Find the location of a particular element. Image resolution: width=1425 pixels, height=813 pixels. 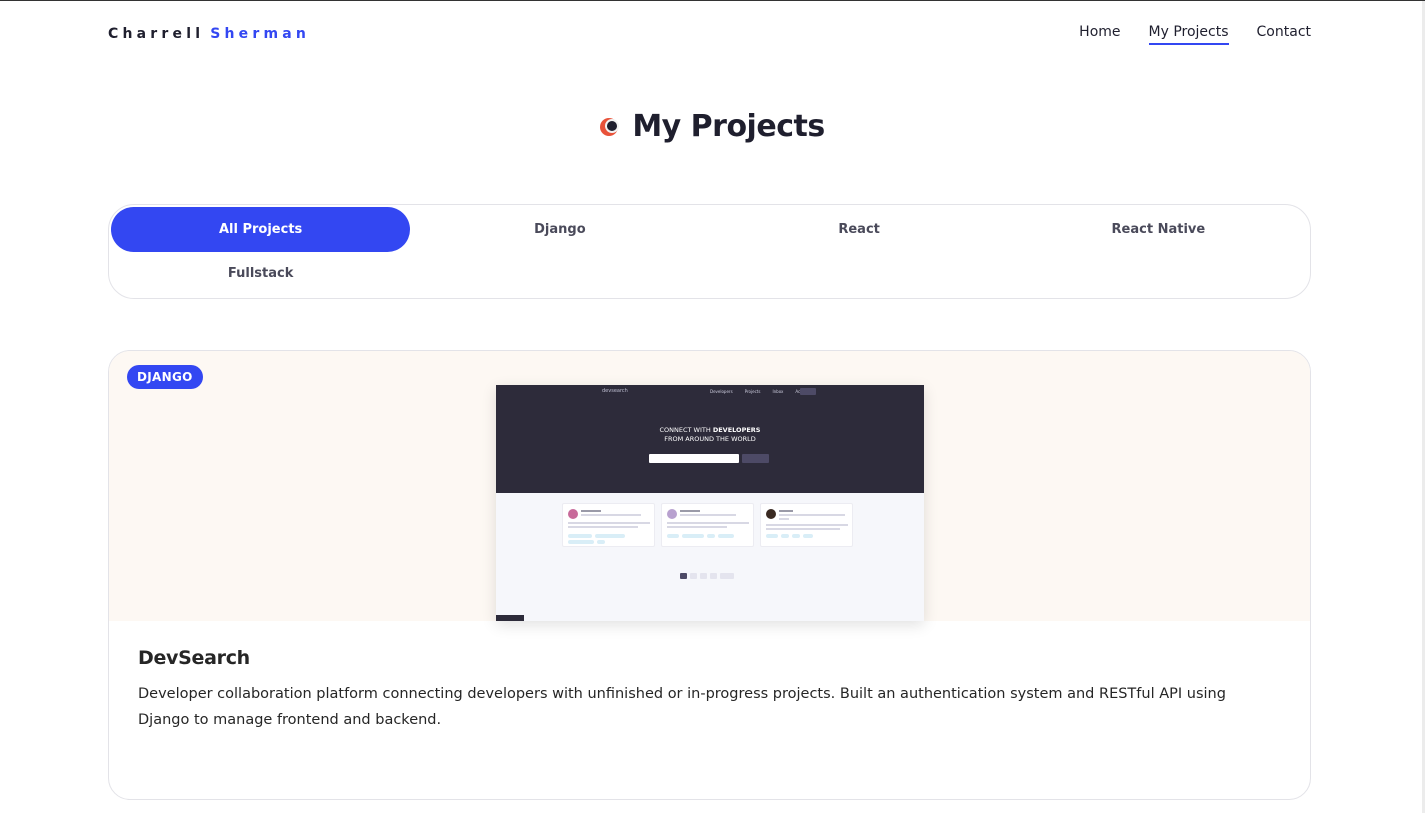

nav-my-projects-link: My Projects is located at coordinates (1188, 34).